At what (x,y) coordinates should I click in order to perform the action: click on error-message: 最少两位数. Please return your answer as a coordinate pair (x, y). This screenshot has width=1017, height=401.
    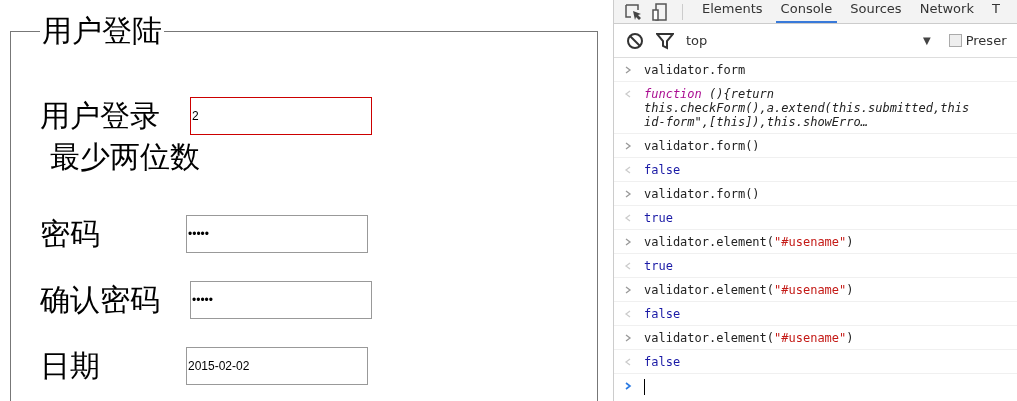
    Looking at the image, I should click on (125, 157).